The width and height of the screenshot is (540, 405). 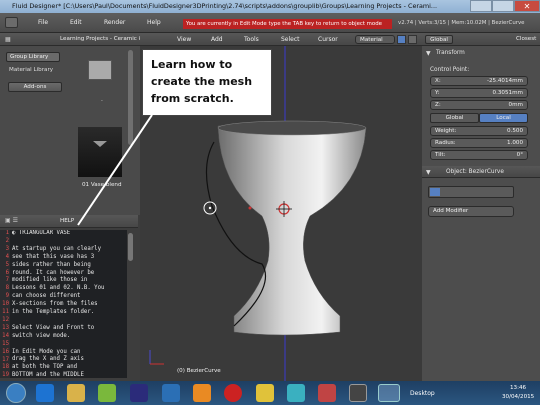 I want to click on callout-line-1: Learn how to, so click(x=192, y=64).